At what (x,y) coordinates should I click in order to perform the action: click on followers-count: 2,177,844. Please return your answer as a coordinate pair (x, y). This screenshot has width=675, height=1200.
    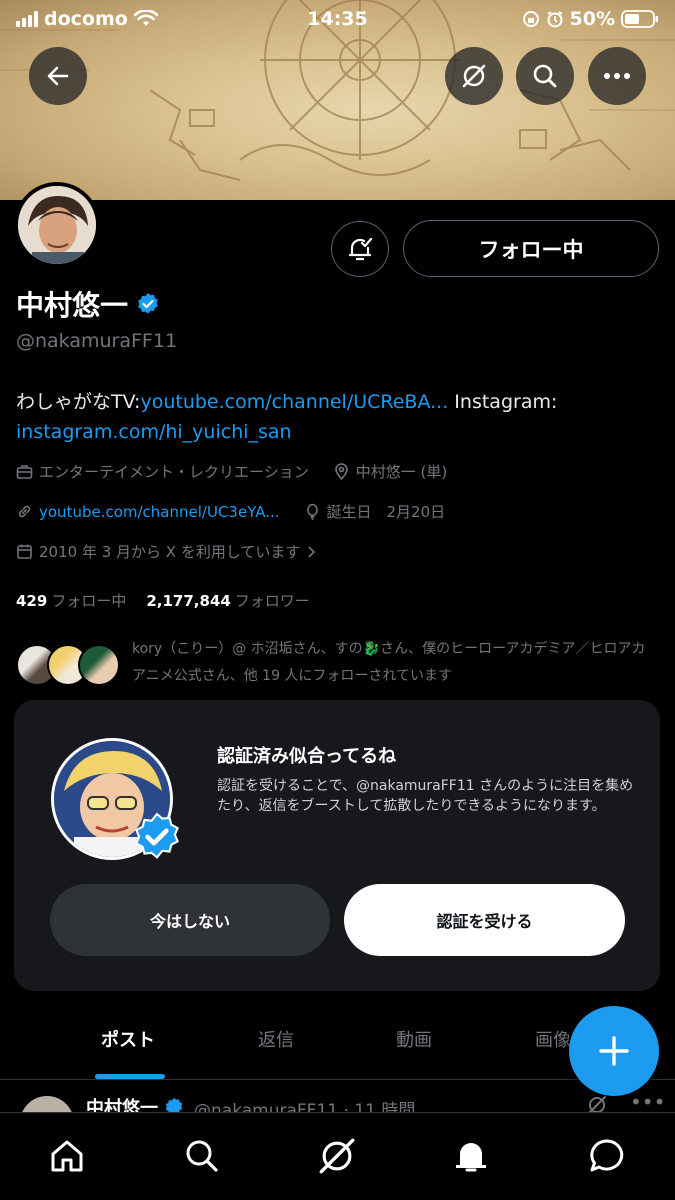
    Looking at the image, I should click on (188, 601).